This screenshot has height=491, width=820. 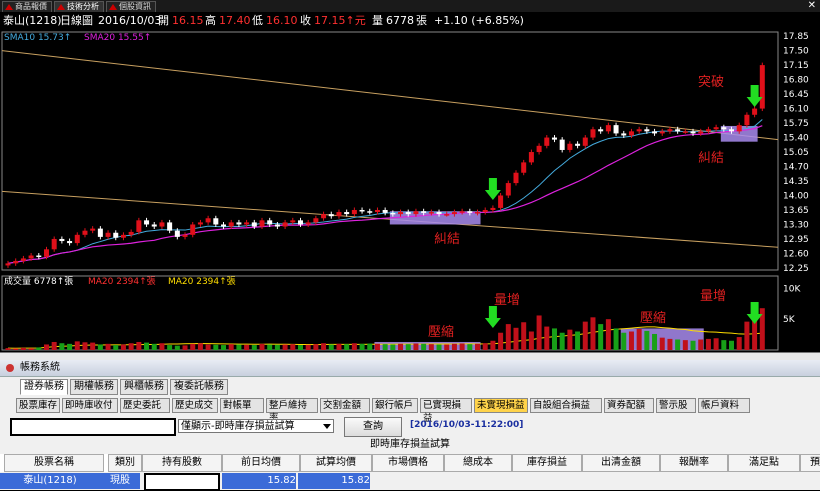 I want to click on tab-futures-label: 期權帳務, so click(x=94, y=386).